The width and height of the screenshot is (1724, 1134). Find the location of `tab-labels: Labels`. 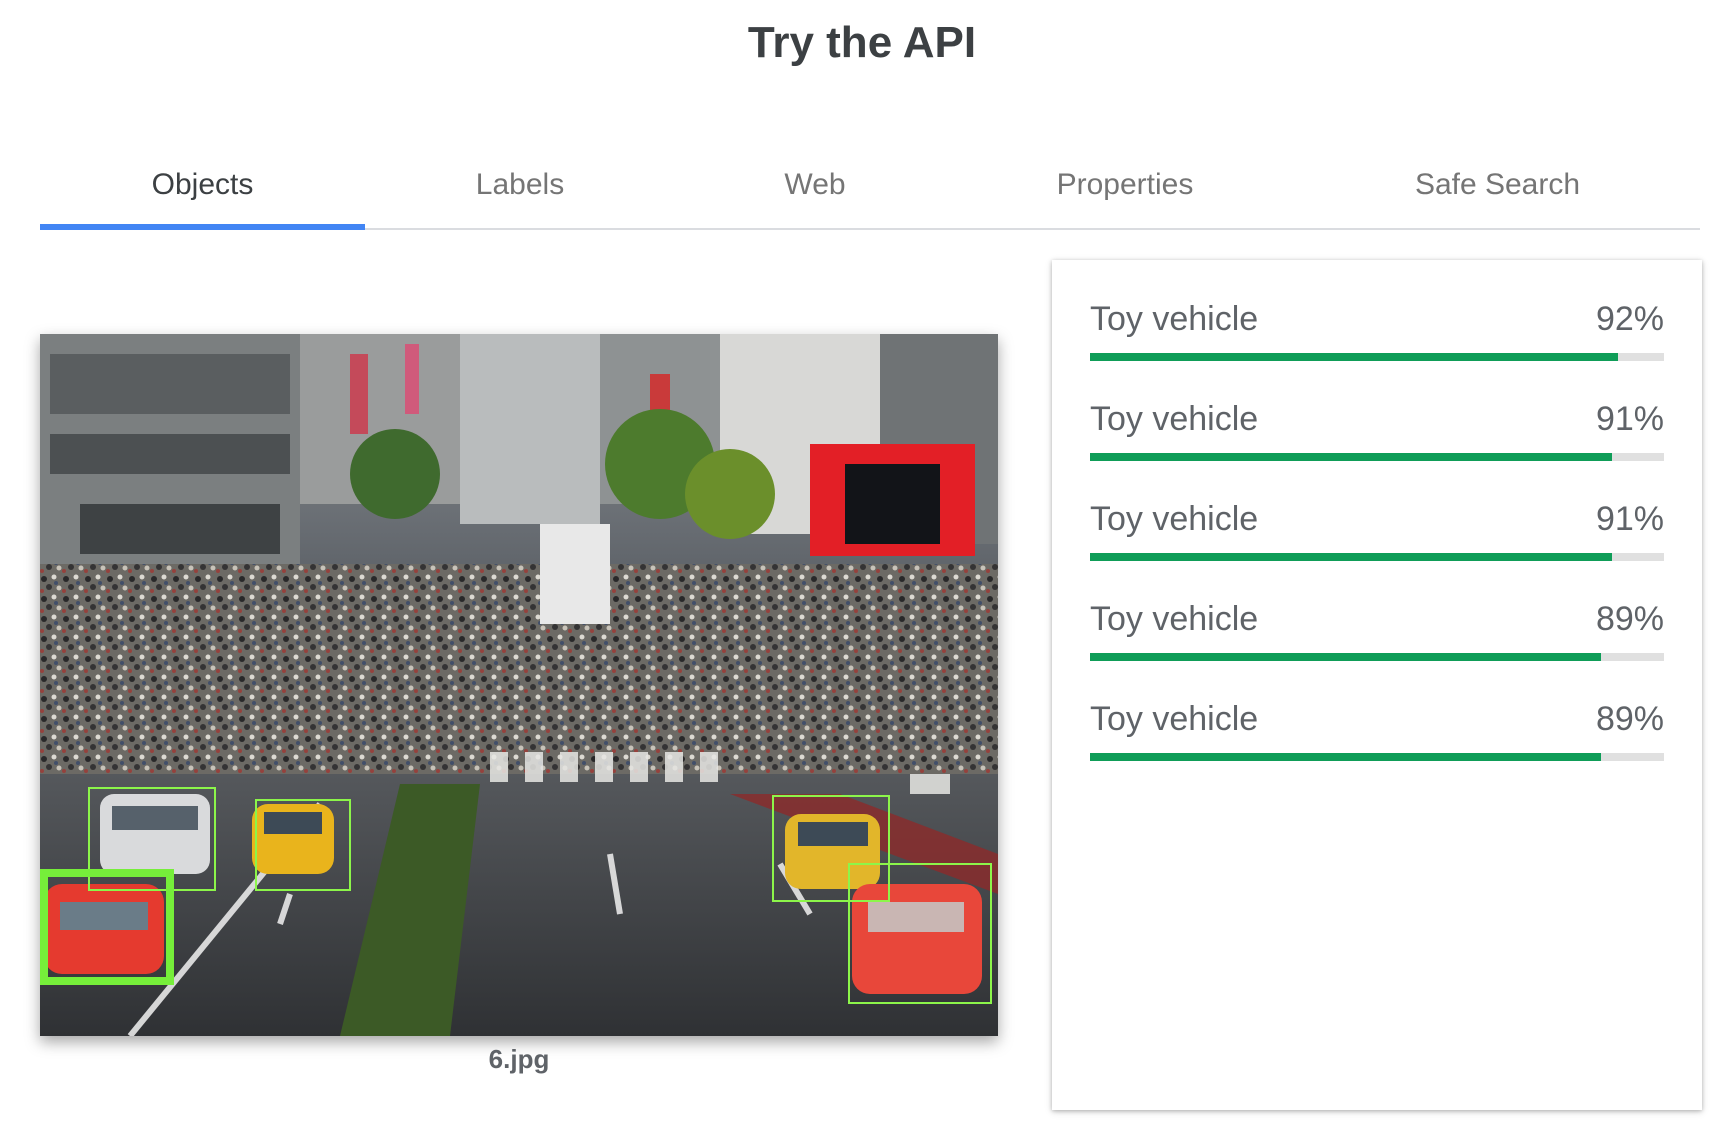

tab-labels: Labels is located at coordinates (520, 185).